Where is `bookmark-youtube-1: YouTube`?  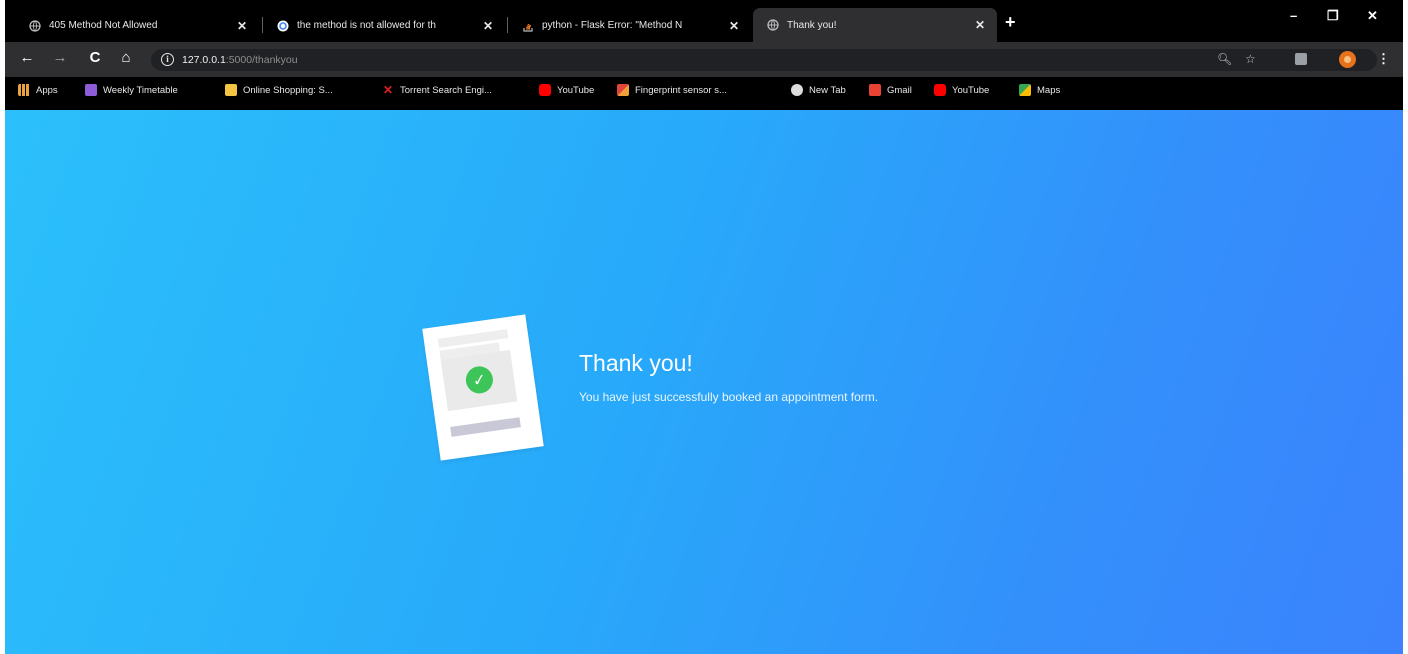
bookmark-youtube-1: YouTube is located at coordinates (566, 90).